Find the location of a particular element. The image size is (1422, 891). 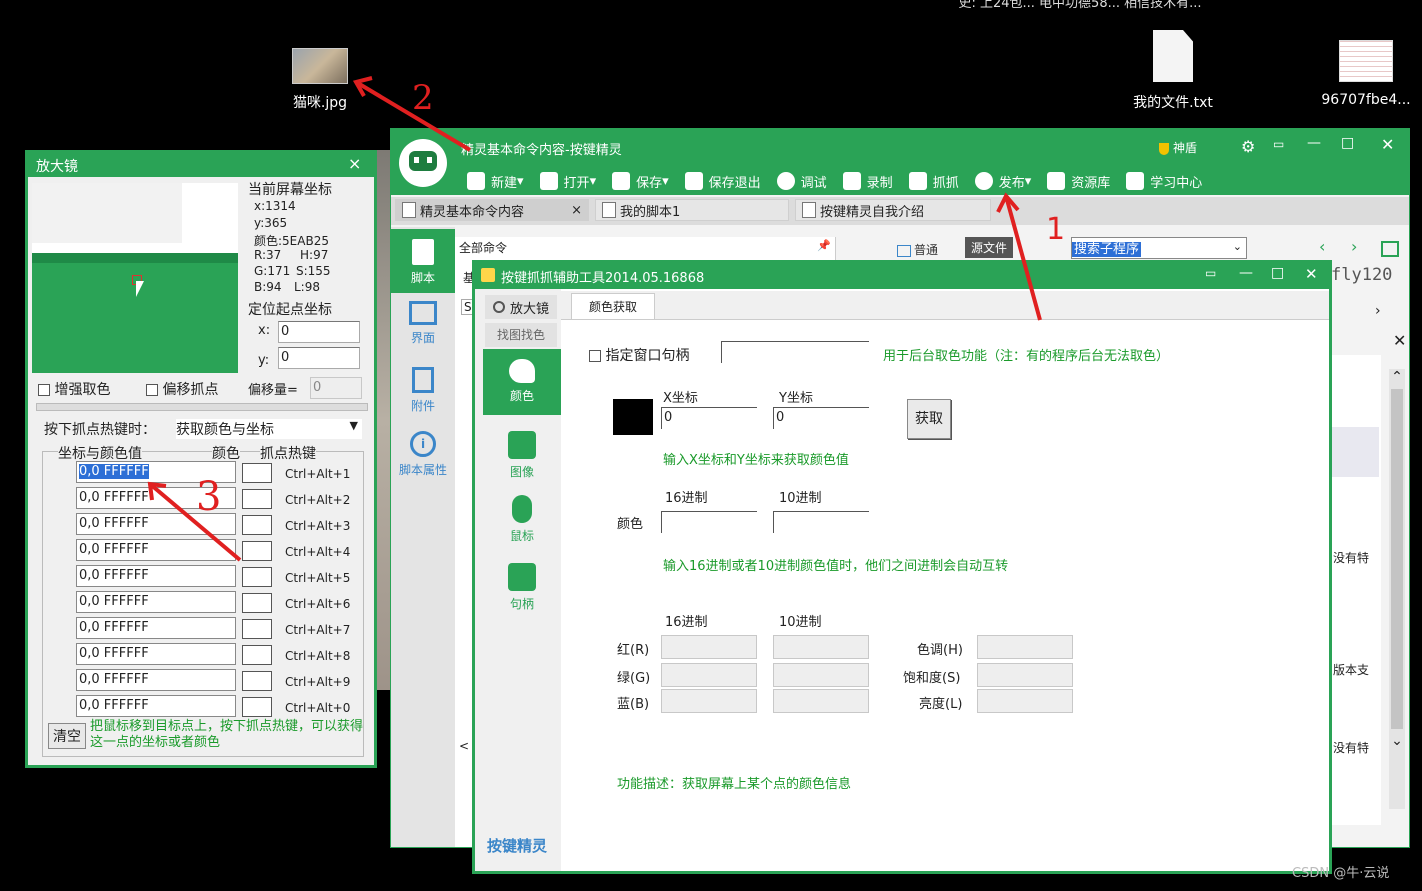

annotation-number-2: 2 is located at coordinates (423, 98).